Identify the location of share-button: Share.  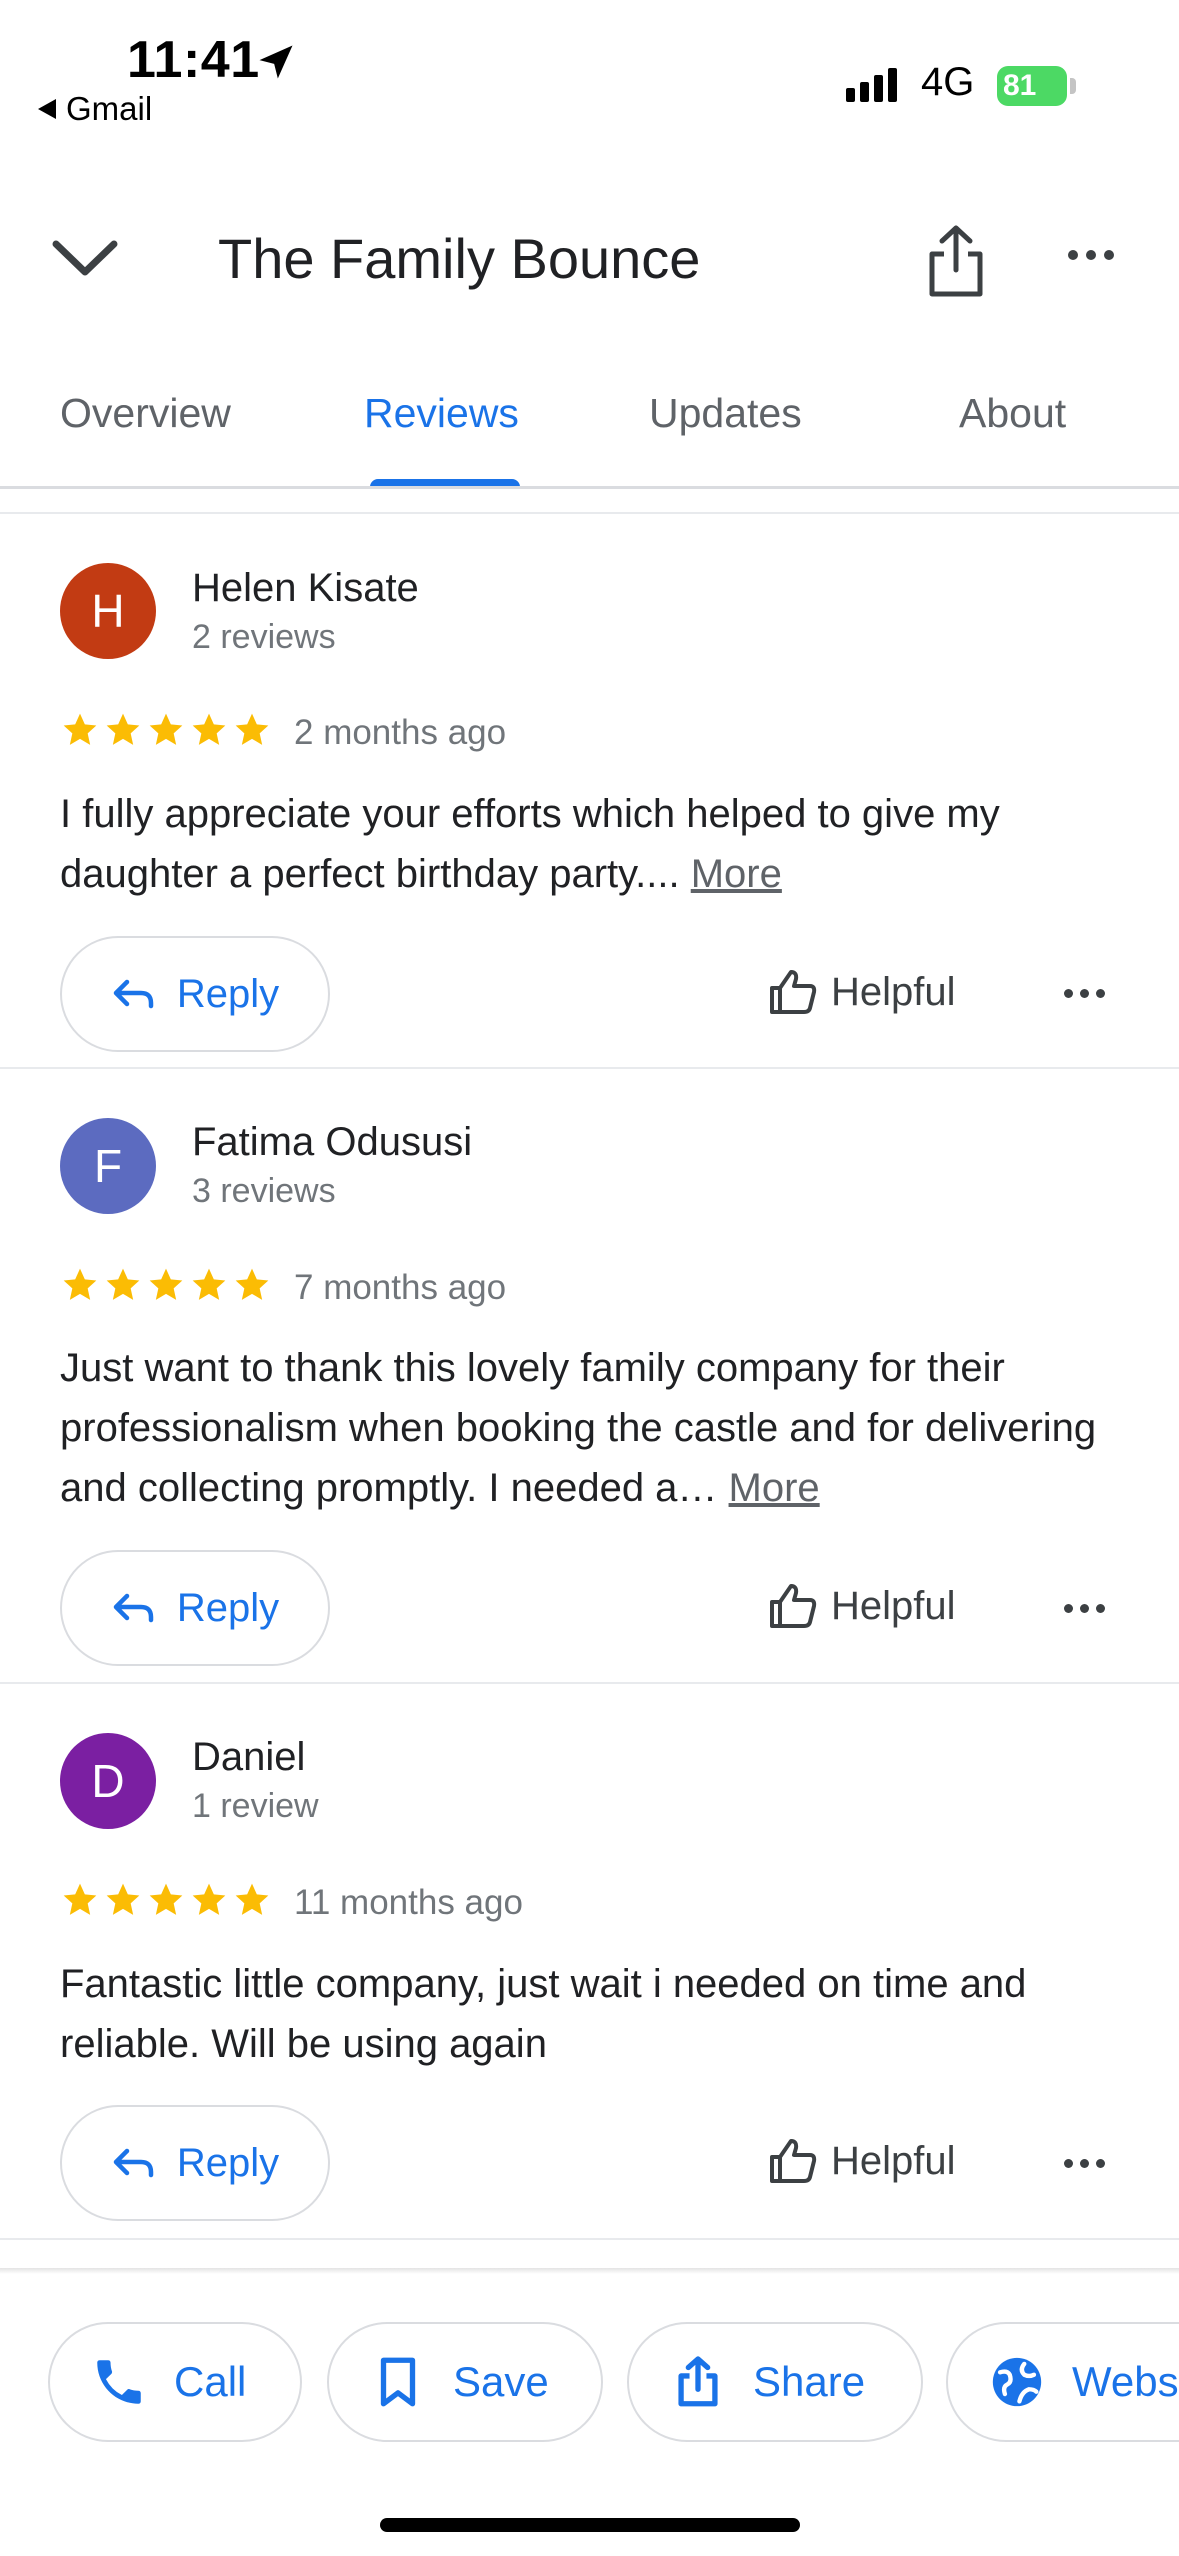
(775, 2382).